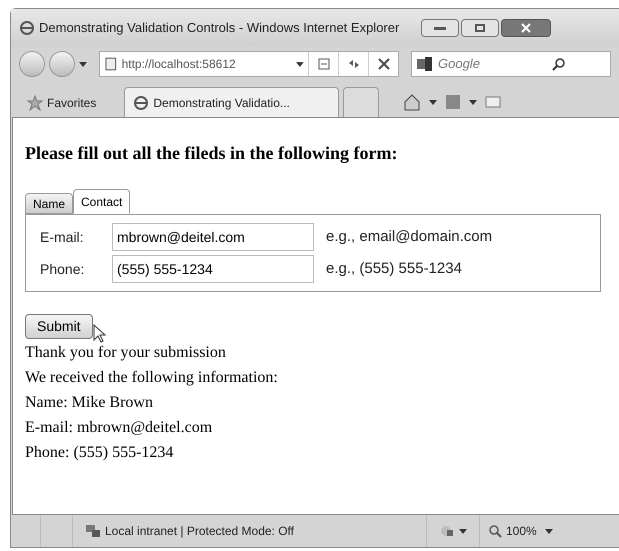  Describe the element at coordinates (62, 237) in the screenshot. I see `field-label: E-mail:` at that location.